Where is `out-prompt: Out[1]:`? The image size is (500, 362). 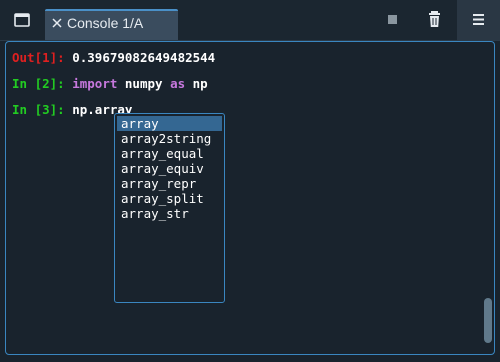
out-prompt: Out[1]: is located at coordinates (38, 57).